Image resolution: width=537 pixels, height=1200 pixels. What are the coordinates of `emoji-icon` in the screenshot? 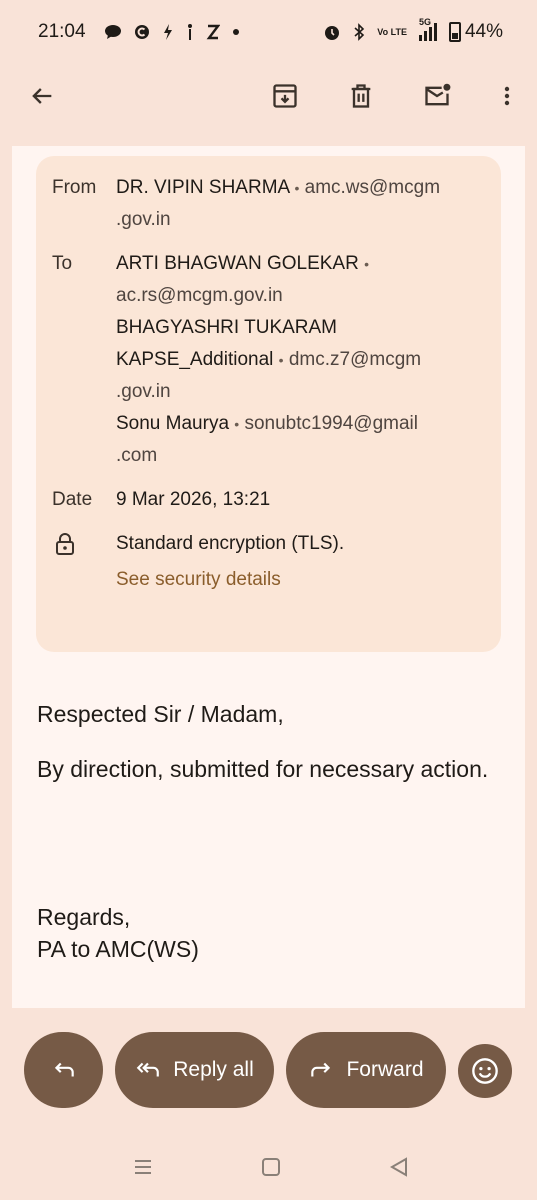 It's located at (485, 1071).